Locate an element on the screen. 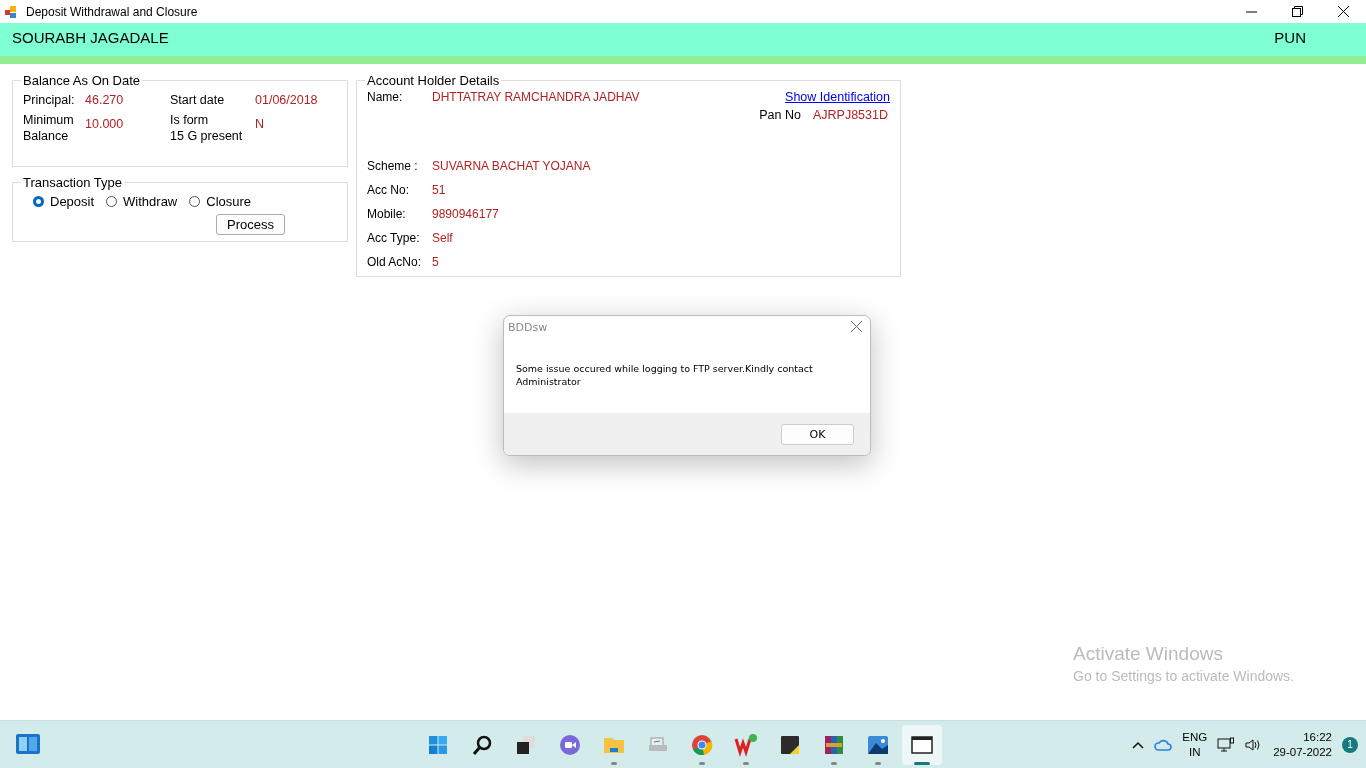 The image size is (1366, 768). field-value: 01/06/2018 is located at coordinates (287, 100).